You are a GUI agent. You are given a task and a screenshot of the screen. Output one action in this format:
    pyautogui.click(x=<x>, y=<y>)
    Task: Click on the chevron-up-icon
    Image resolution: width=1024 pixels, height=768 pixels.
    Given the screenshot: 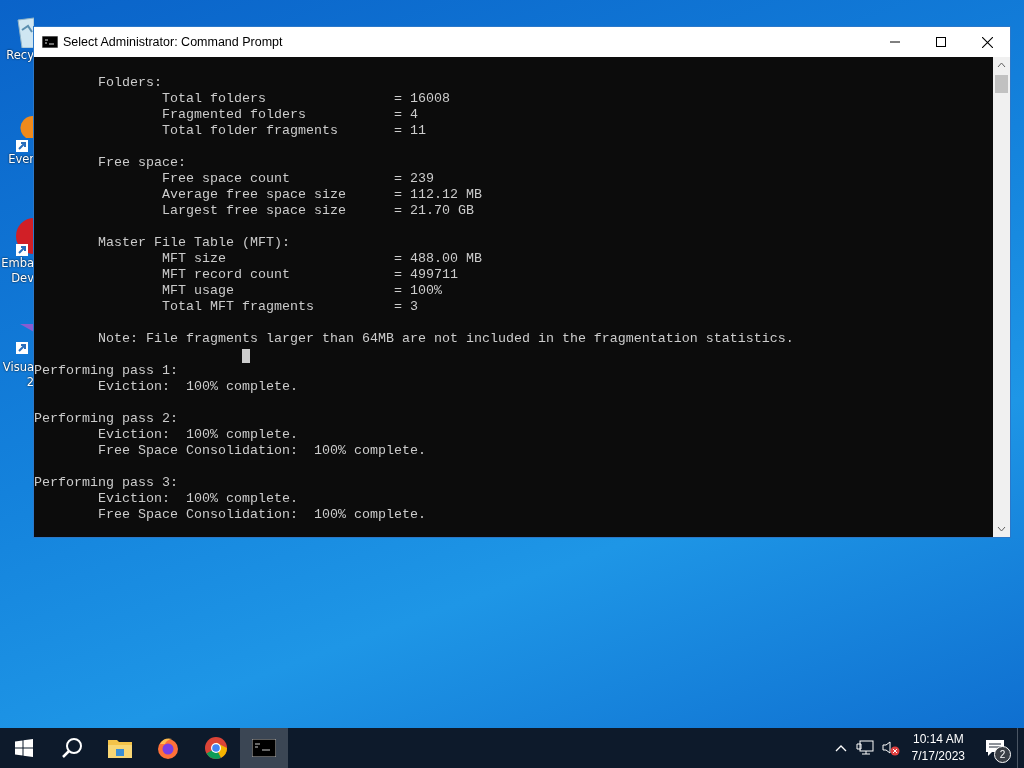 What is the action you would take?
    pyautogui.click(x=840, y=748)
    